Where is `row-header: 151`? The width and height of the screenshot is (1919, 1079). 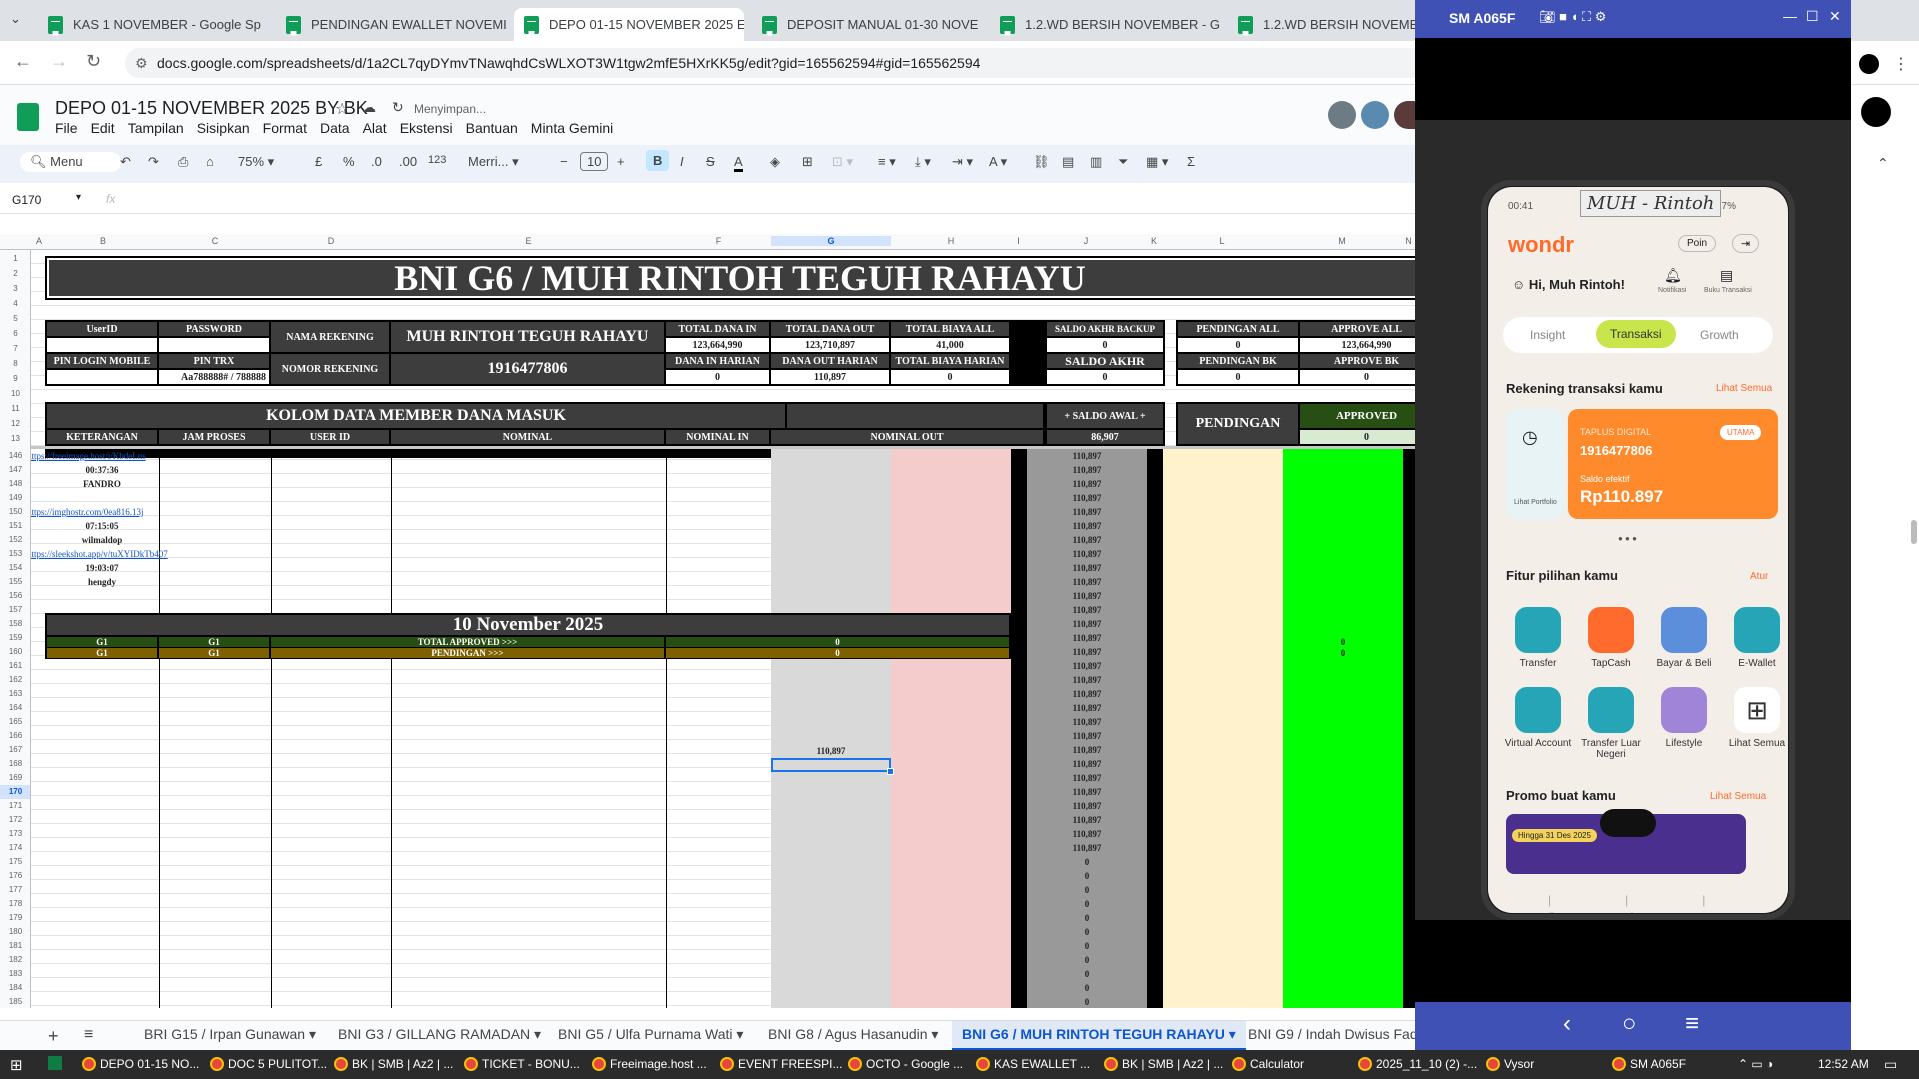 row-header: 151 is located at coordinates (15, 526).